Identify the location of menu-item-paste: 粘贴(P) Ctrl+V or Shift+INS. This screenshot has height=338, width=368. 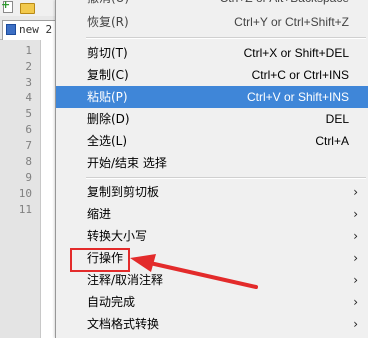
(212, 97).